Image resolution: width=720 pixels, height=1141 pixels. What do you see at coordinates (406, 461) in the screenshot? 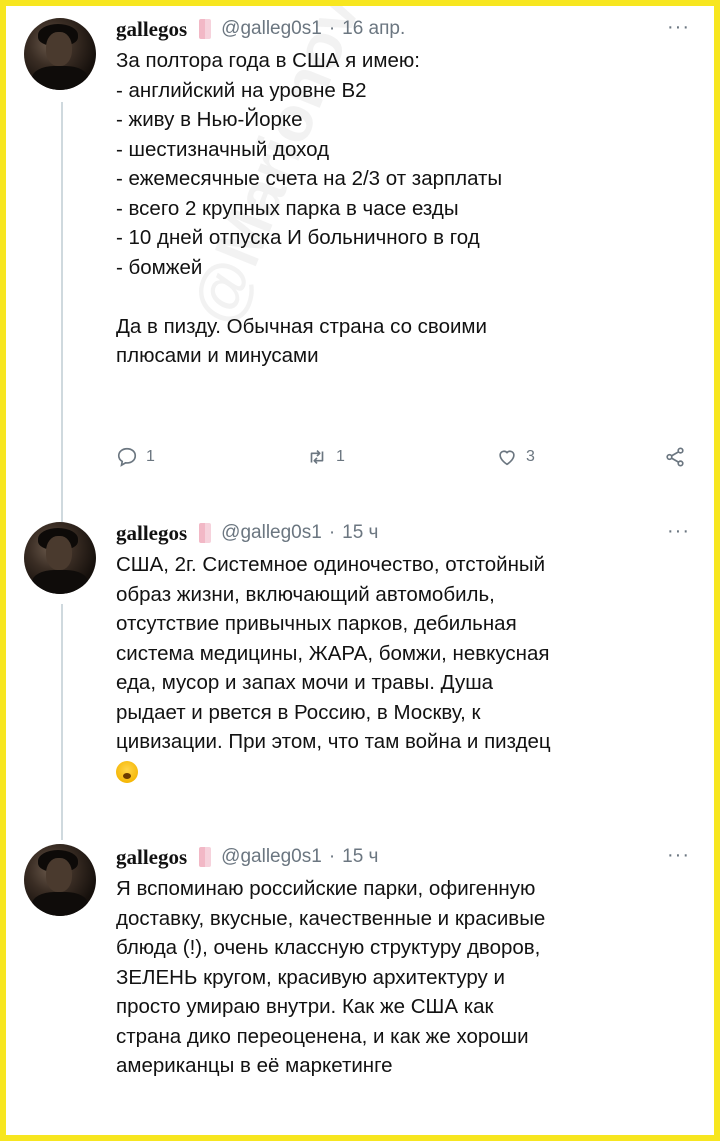
I see `tweet-actions: 1 1 3` at bounding box center [406, 461].